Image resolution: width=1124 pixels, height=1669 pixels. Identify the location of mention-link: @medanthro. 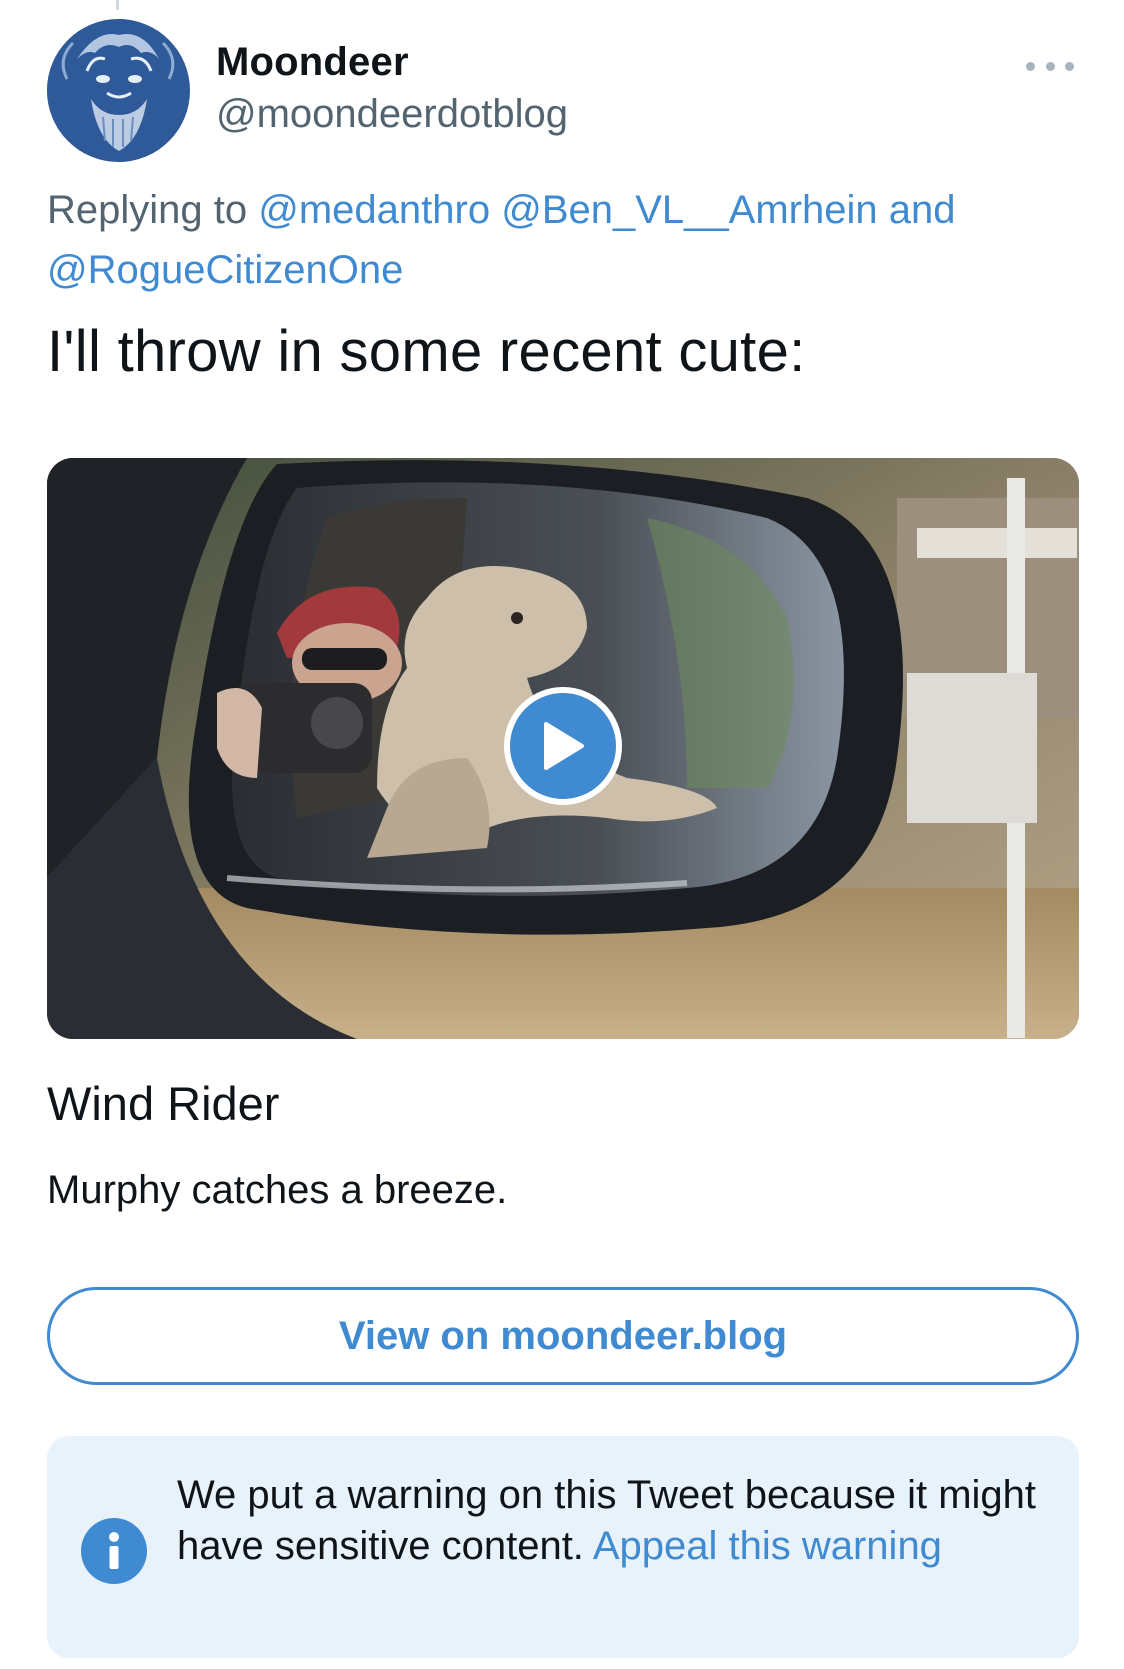
(374, 210).